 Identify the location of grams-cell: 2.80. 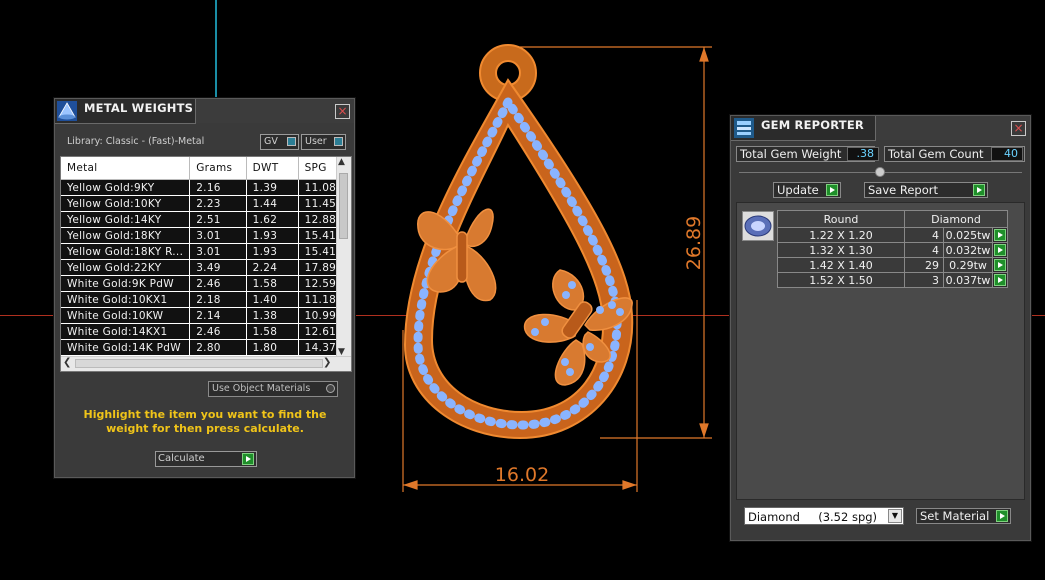
(218, 347).